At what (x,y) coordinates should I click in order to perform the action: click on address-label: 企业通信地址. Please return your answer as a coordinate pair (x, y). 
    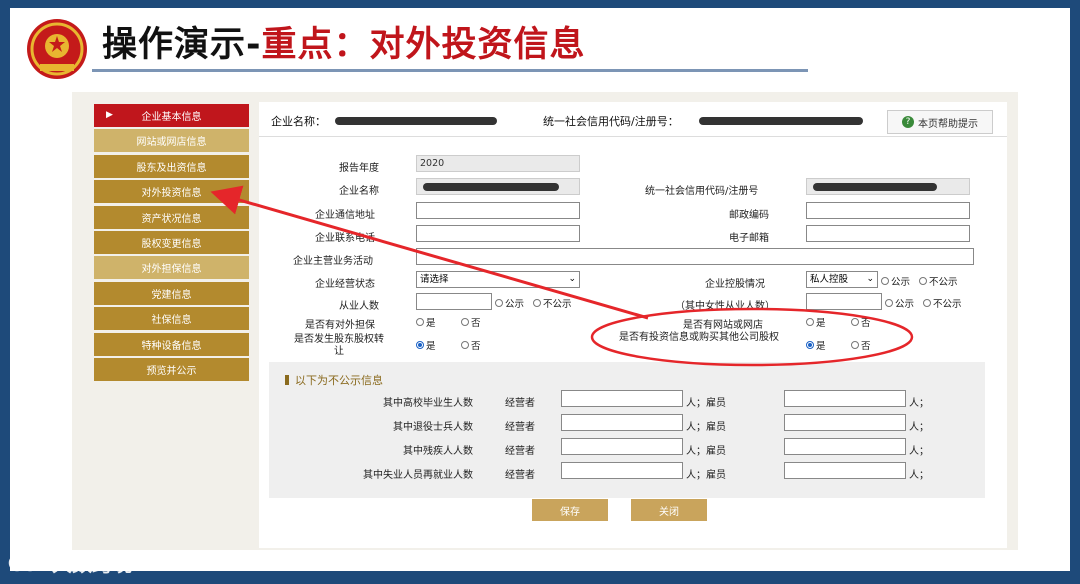
    Looking at the image, I should click on (345, 215).